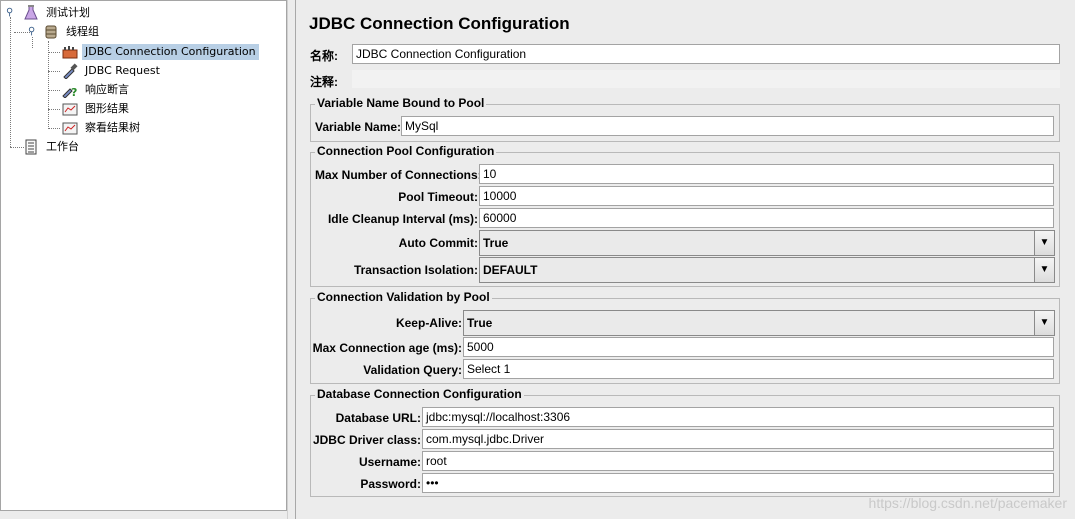  What do you see at coordinates (439, 23) in the screenshot?
I see `page-title: JDBC Connection Configuration` at bounding box center [439, 23].